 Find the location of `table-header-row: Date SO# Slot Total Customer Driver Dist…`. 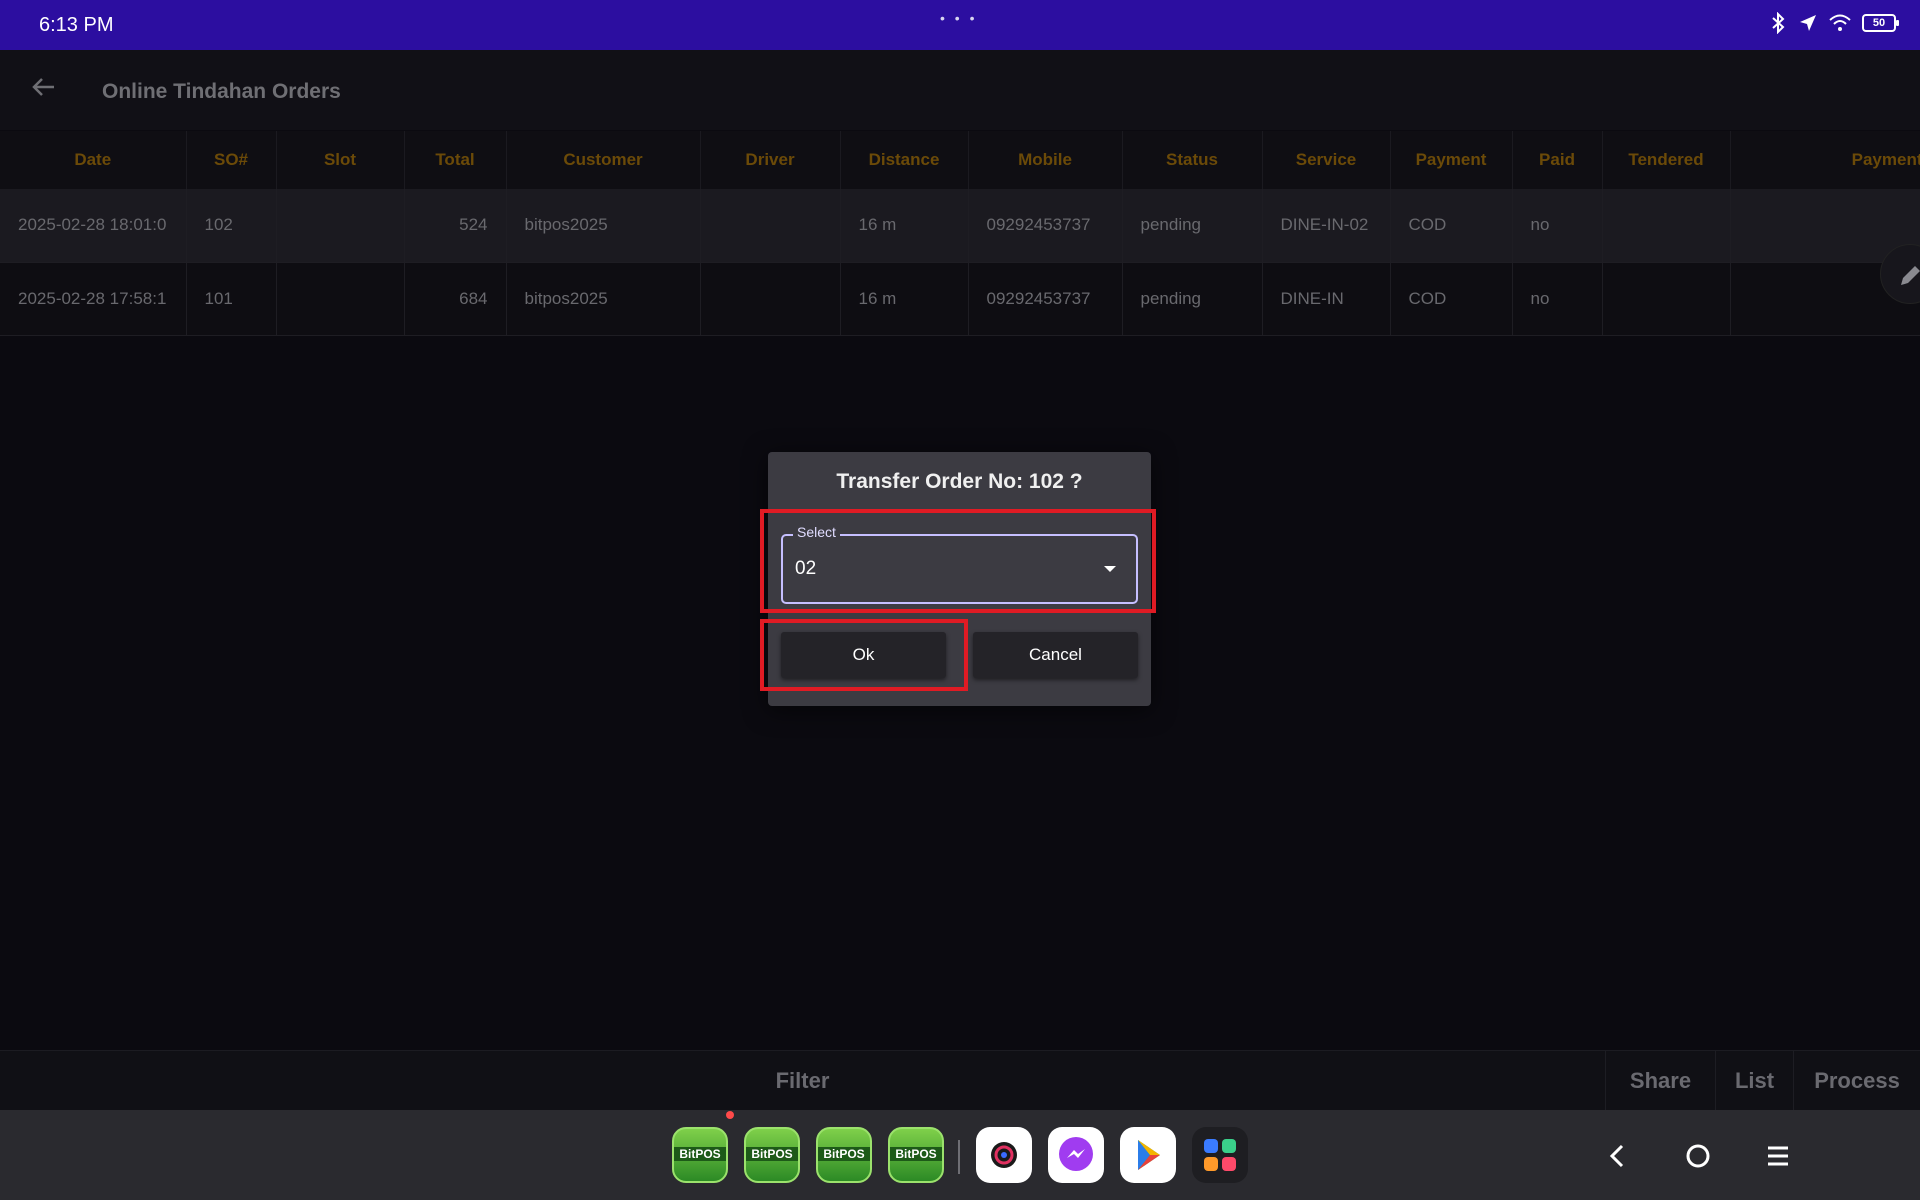

table-header-row: Date SO# Slot Total Customer Driver Dist… is located at coordinates (960, 160).